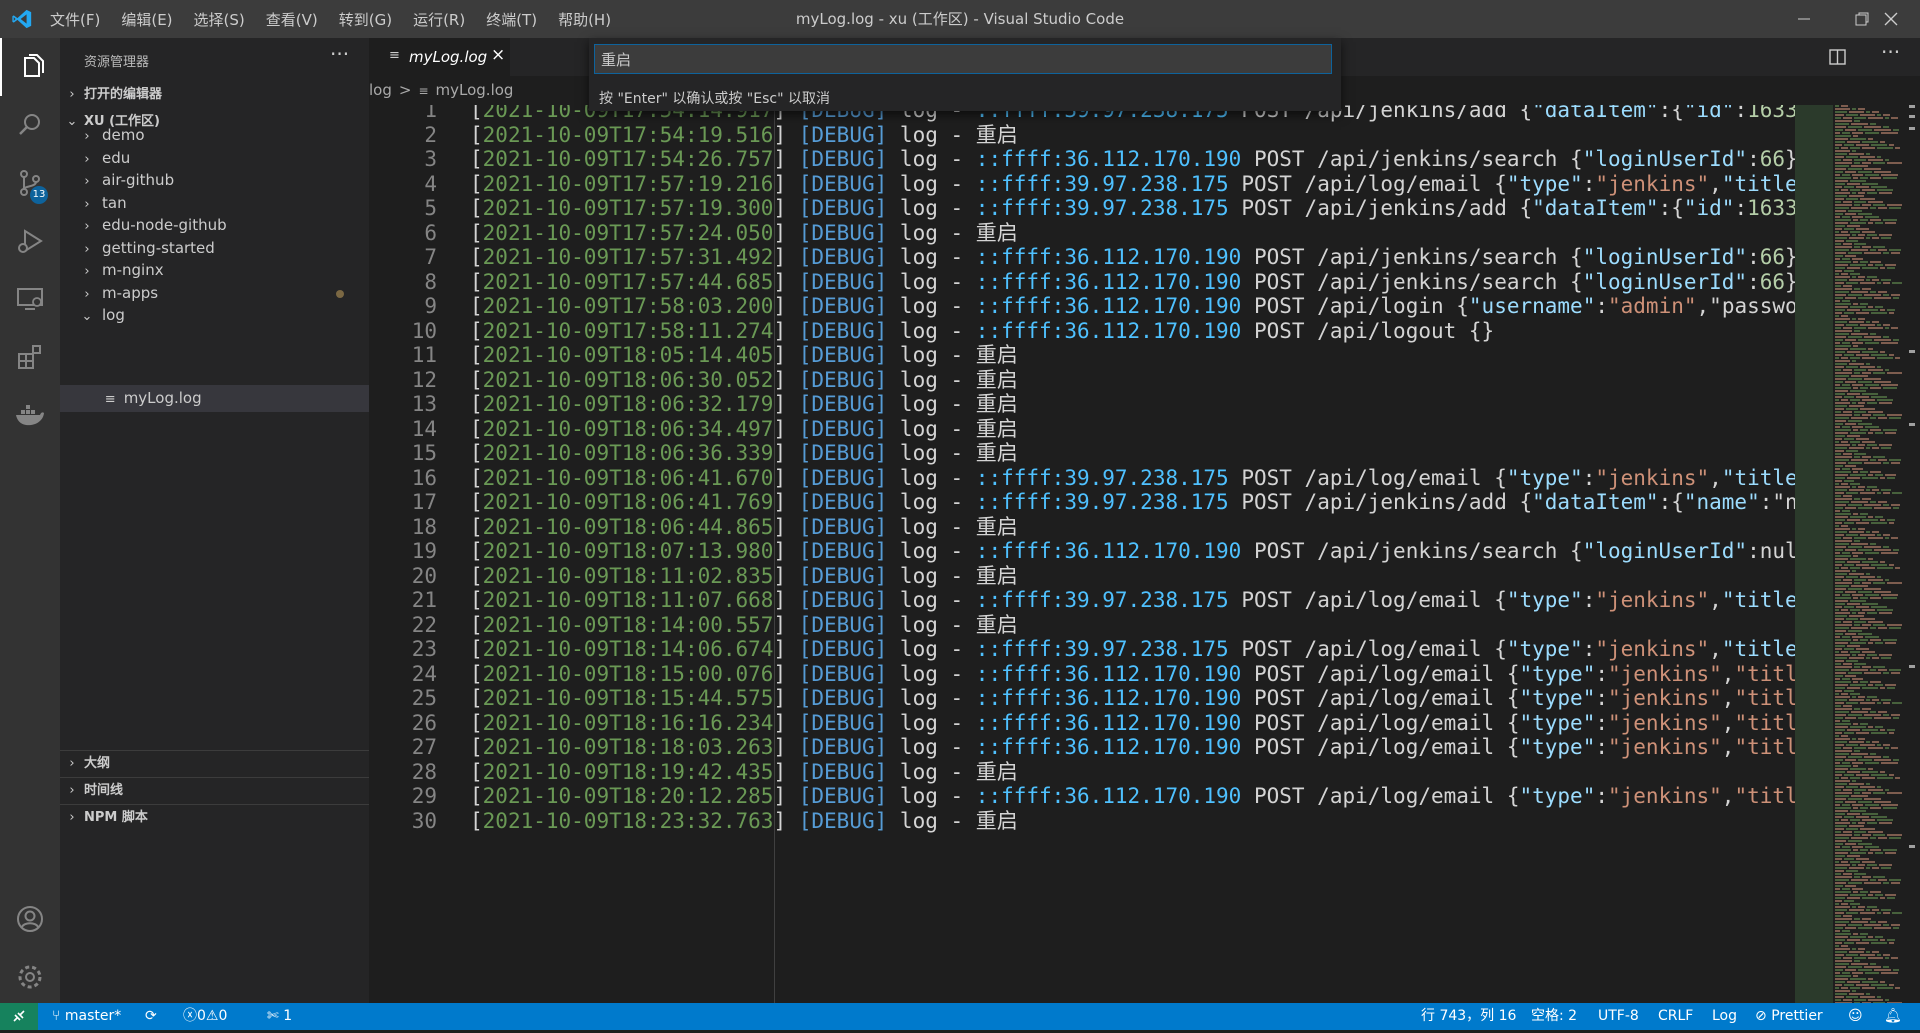 The width and height of the screenshot is (1920, 1033). What do you see at coordinates (511, 19) in the screenshot?
I see `menu-item: 终端(T)` at bounding box center [511, 19].